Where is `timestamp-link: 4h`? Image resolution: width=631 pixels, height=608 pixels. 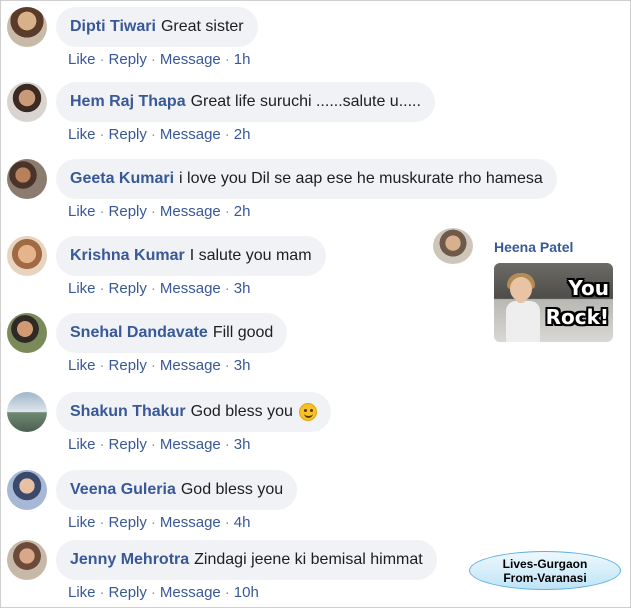 timestamp-link: 4h is located at coordinates (242, 522).